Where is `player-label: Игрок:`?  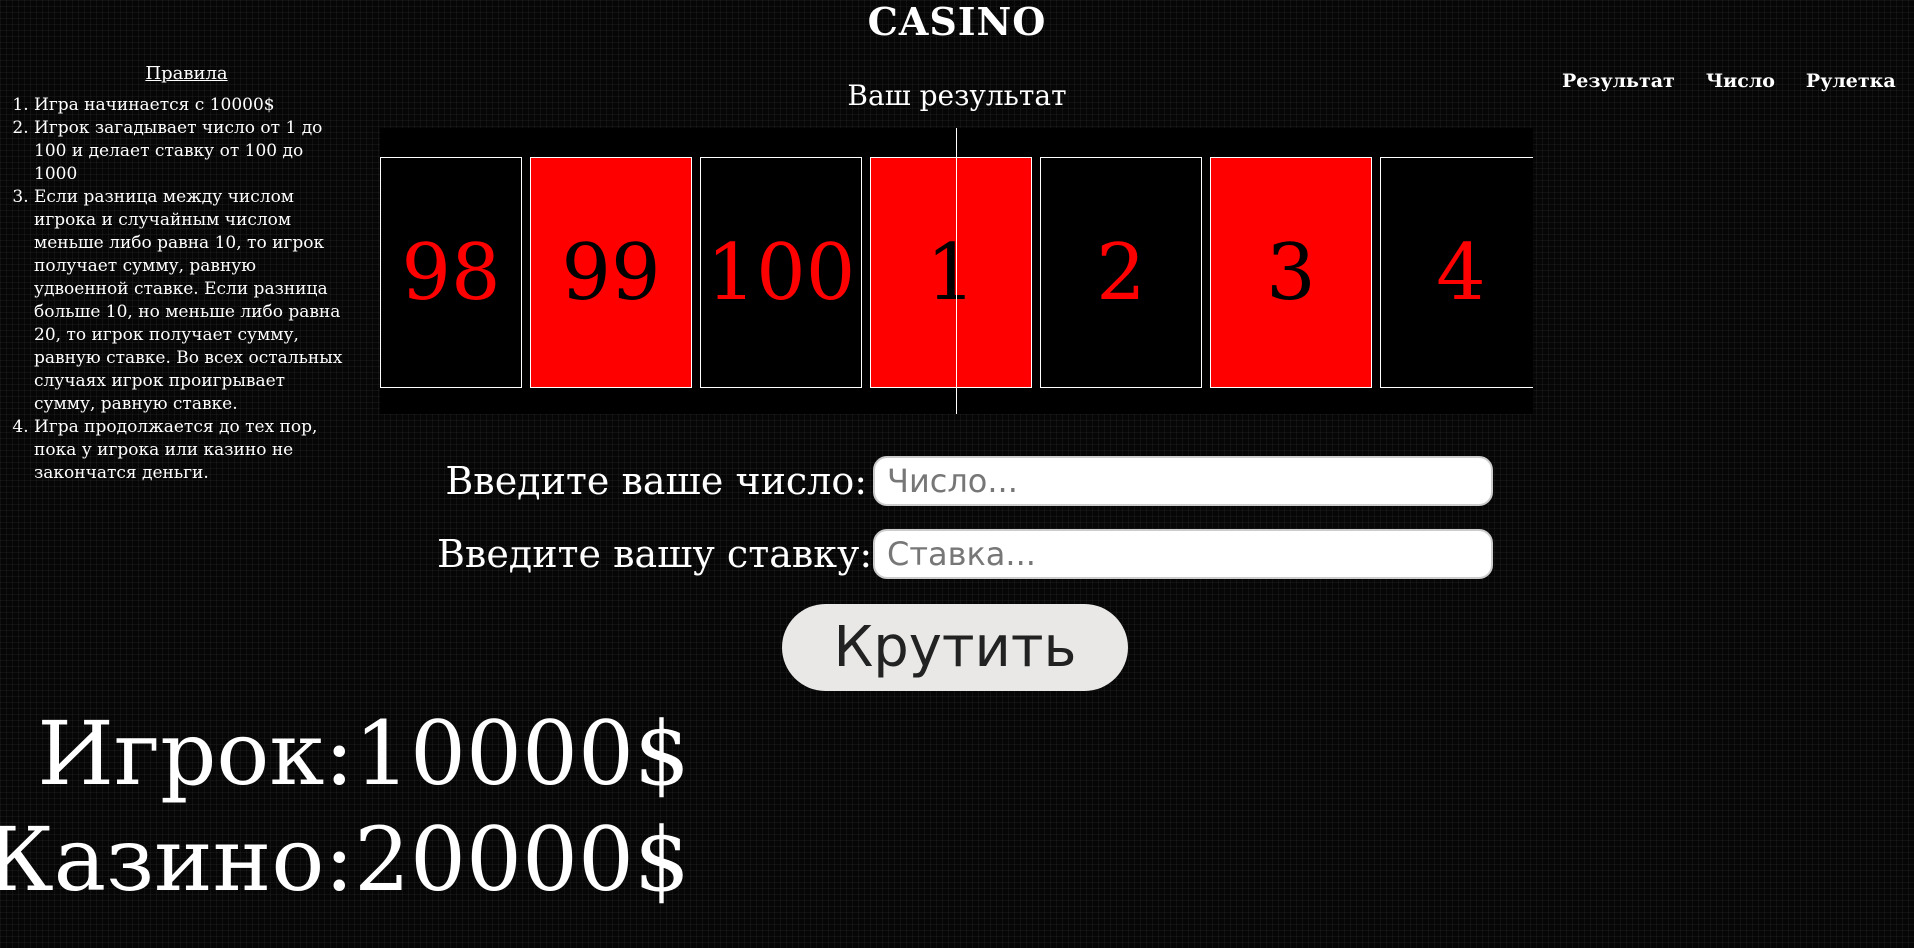
player-label: Игрок: is located at coordinates (196, 753).